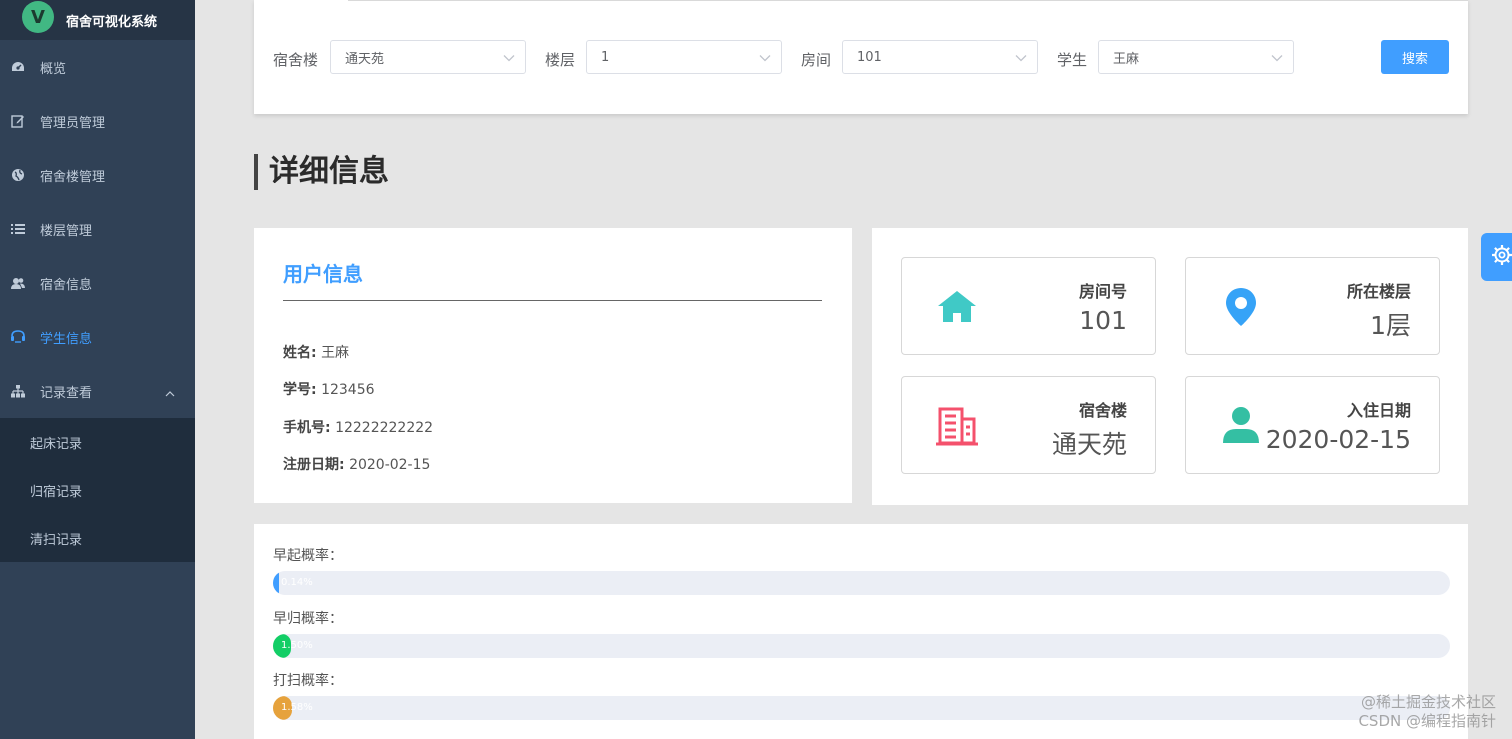 This screenshot has height=739, width=1512. Describe the element at coordinates (97, 283) in the screenshot. I see `sidebar-item-dorms: 宿舍信息` at that location.